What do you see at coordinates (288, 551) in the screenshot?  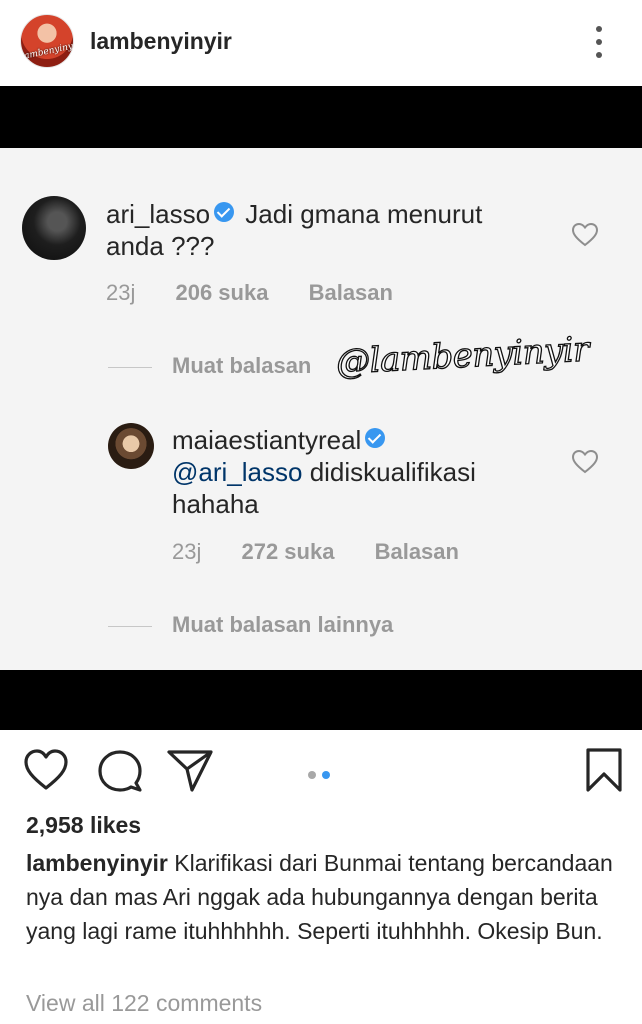 I see `comment-2-likes: 272 suka` at bounding box center [288, 551].